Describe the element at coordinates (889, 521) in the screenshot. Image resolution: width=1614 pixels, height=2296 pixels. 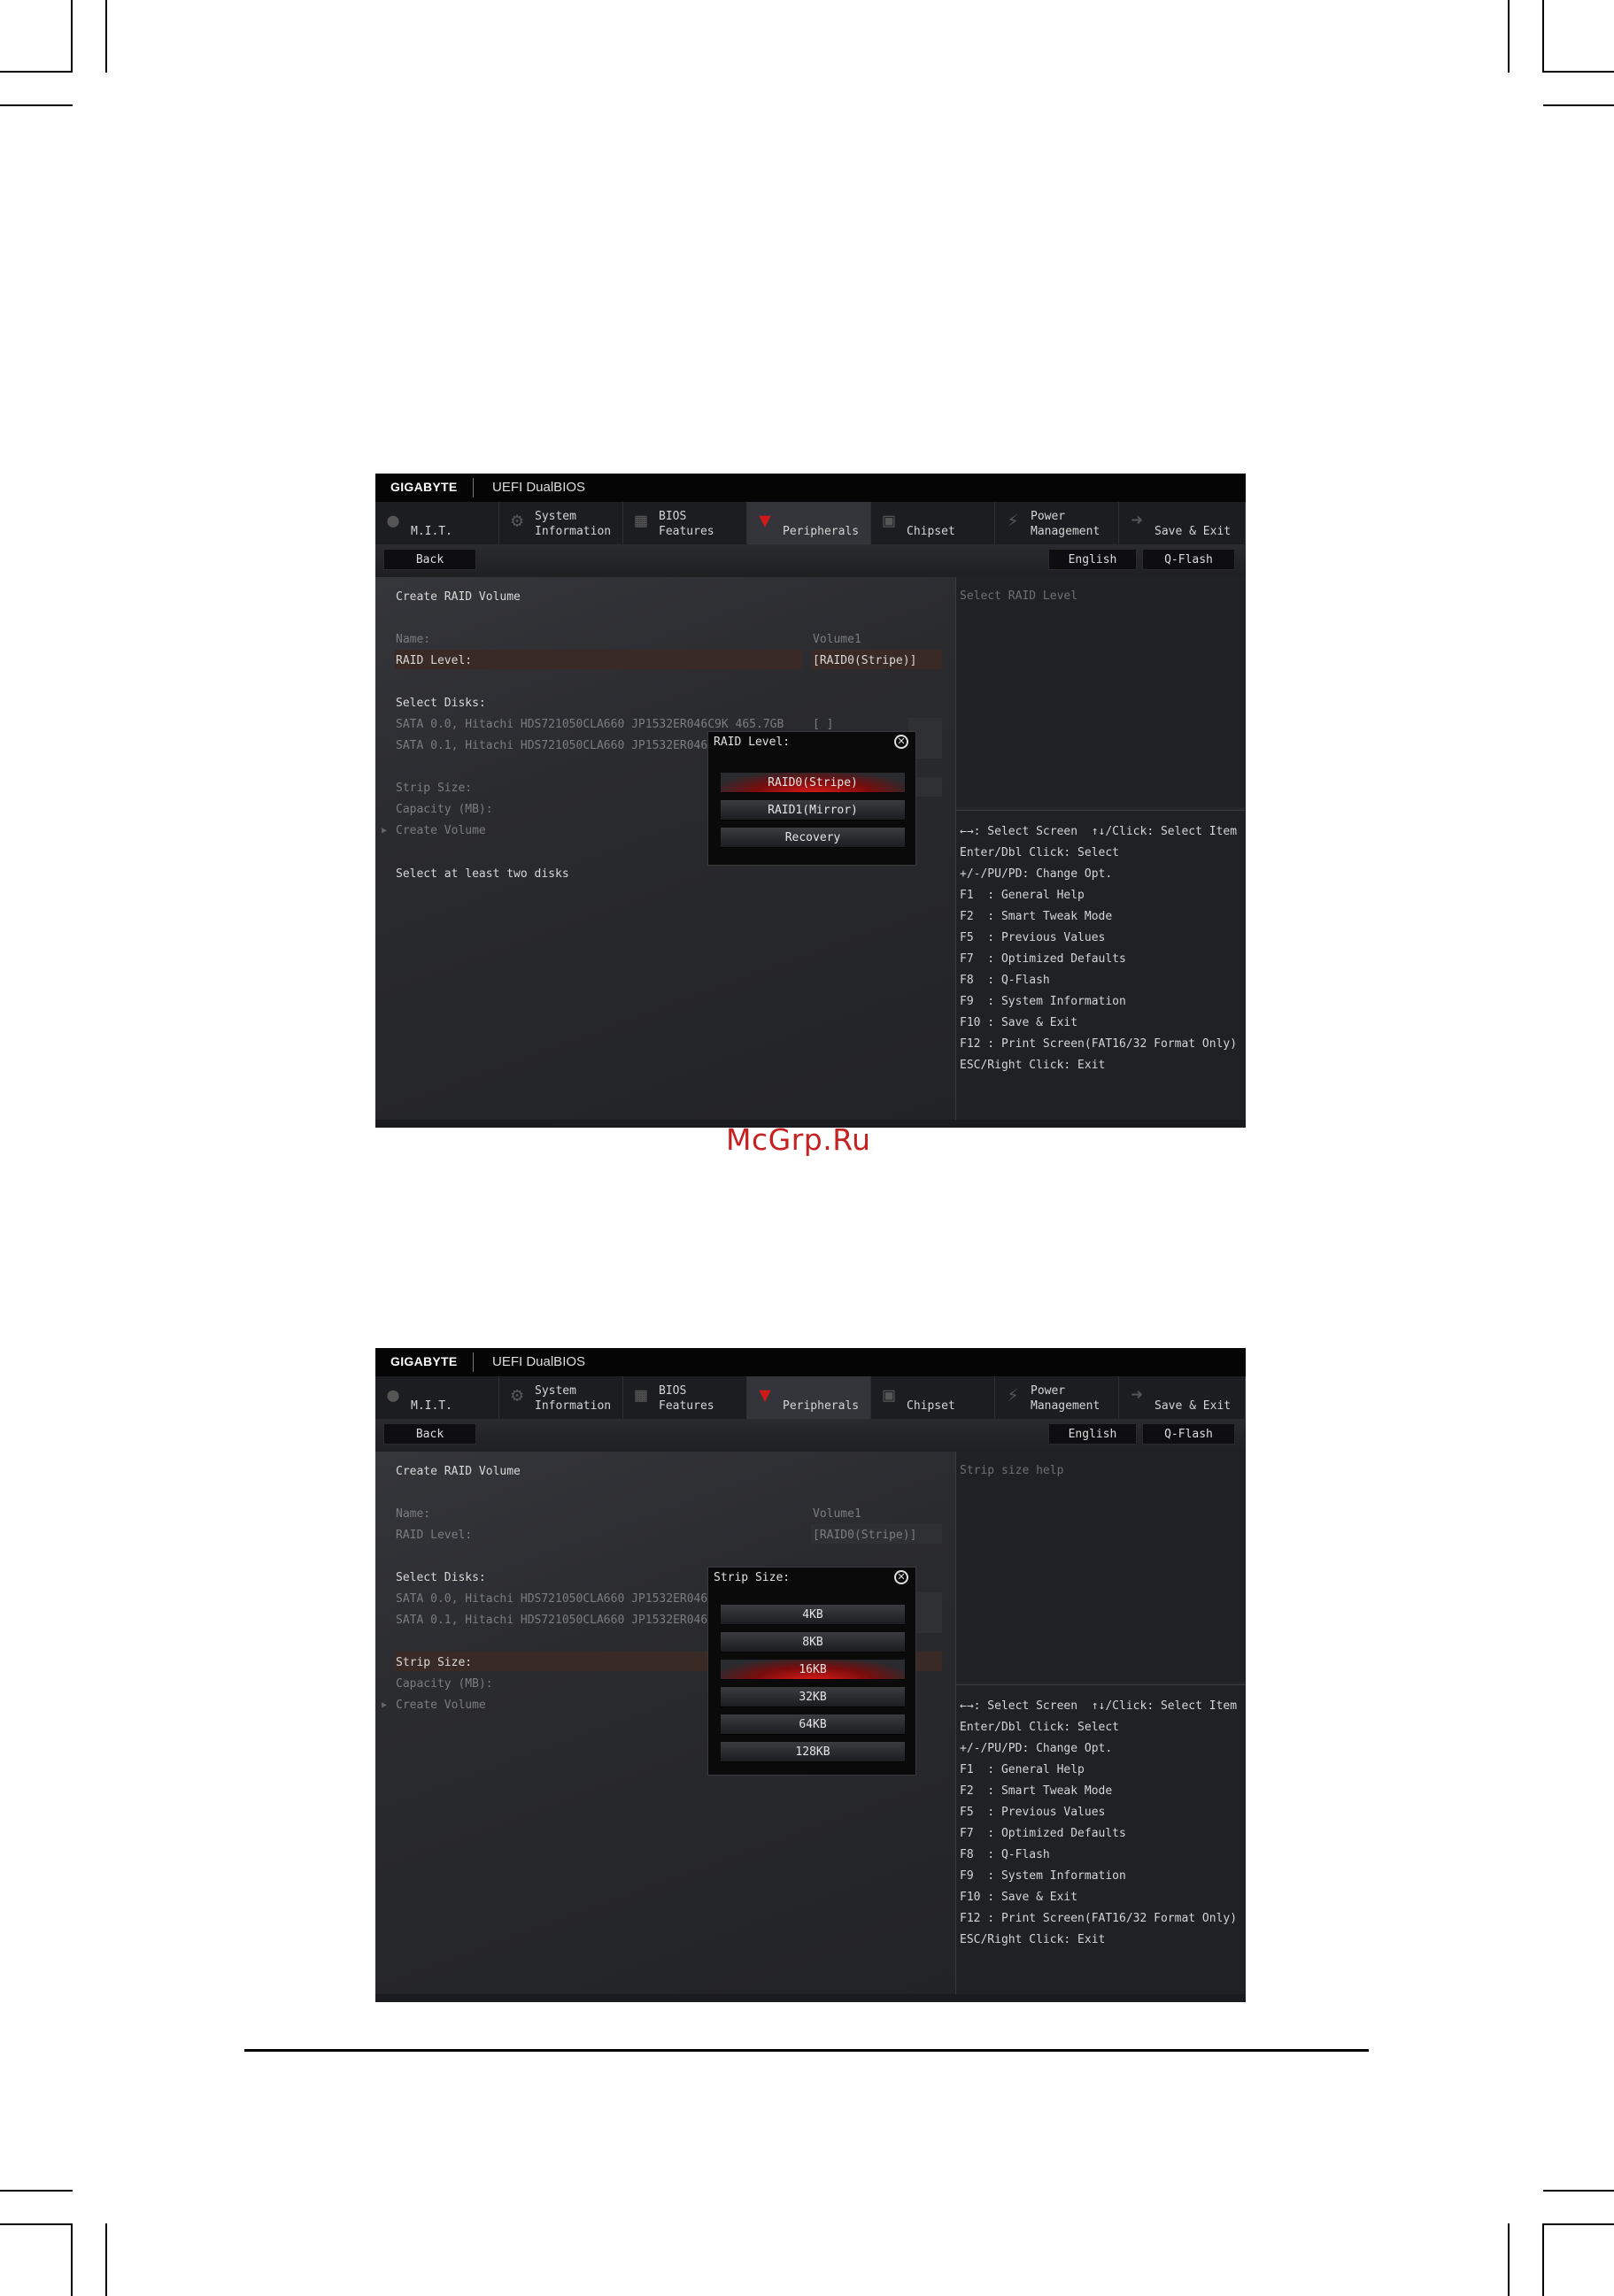
I see `chipset-icon: ▣` at that location.